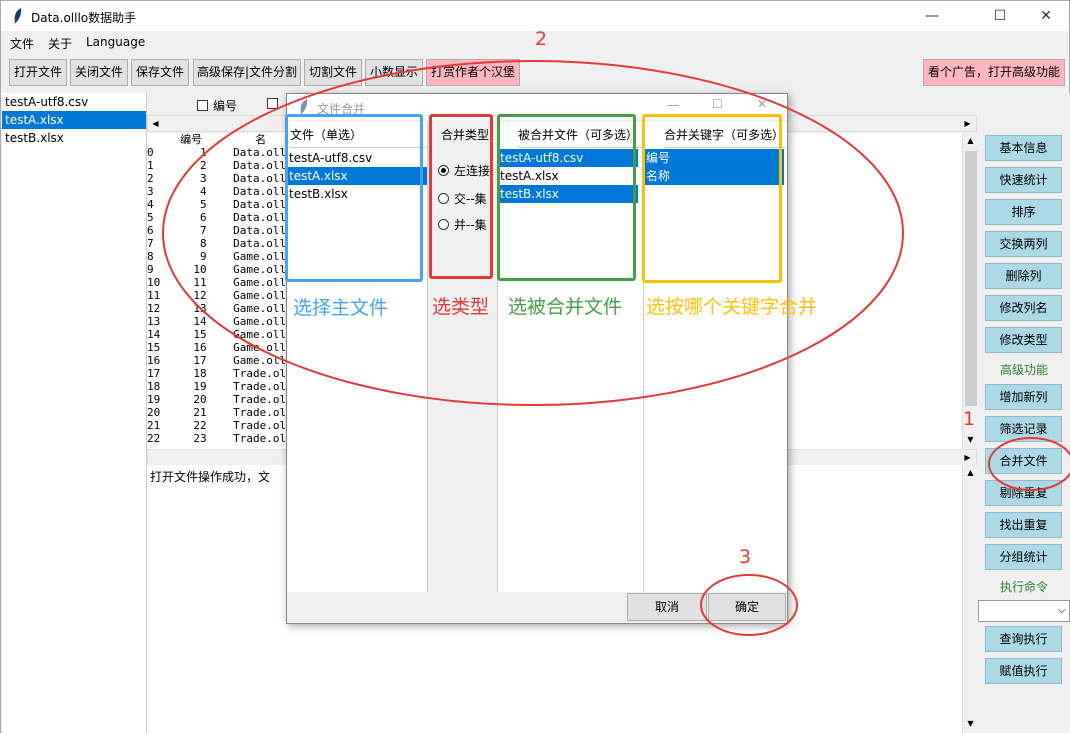  I want to click on merged-box, so click(566, 197).